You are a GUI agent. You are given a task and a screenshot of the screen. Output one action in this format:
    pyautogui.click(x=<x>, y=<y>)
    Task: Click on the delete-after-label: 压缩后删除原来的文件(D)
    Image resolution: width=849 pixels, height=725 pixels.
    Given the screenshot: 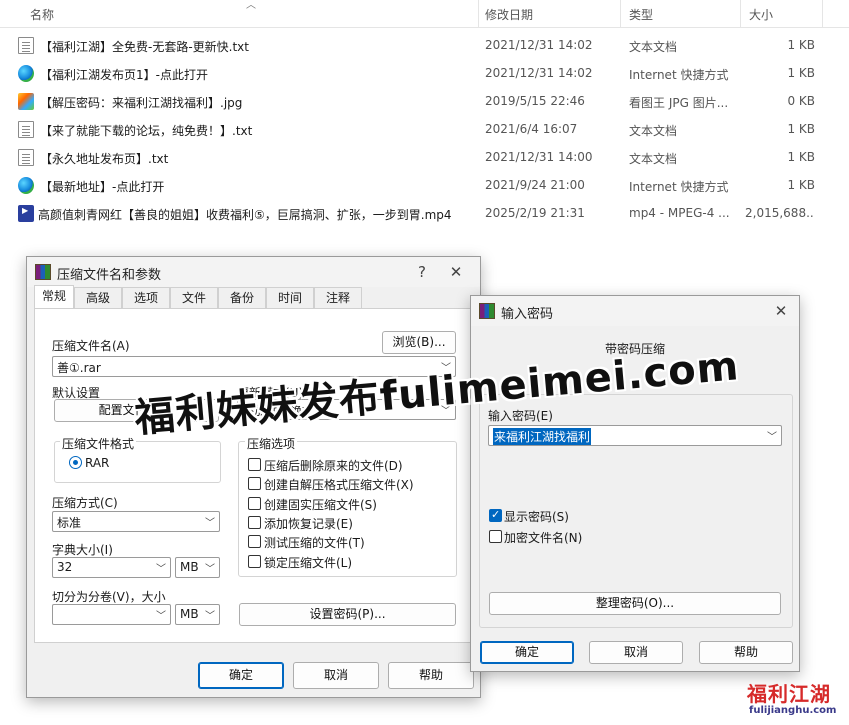 What is the action you would take?
    pyautogui.click(x=333, y=466)
    